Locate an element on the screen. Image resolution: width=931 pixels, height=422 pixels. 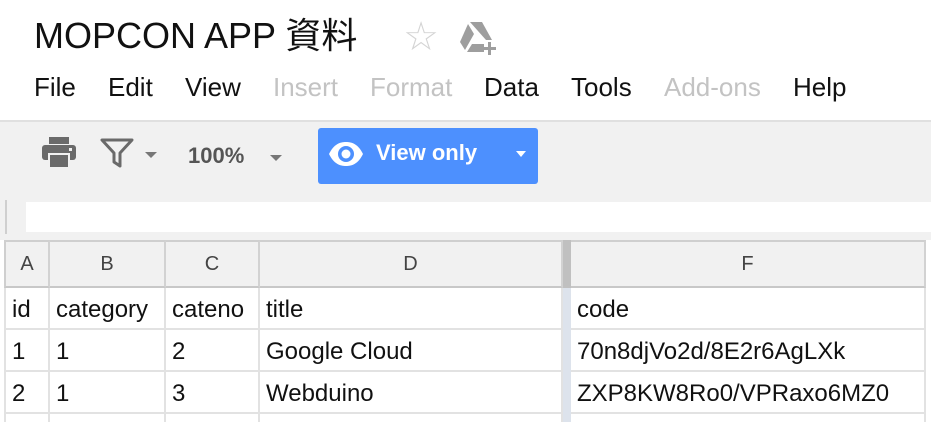
cell-a3: 2 is located at coordinates (27, 393).